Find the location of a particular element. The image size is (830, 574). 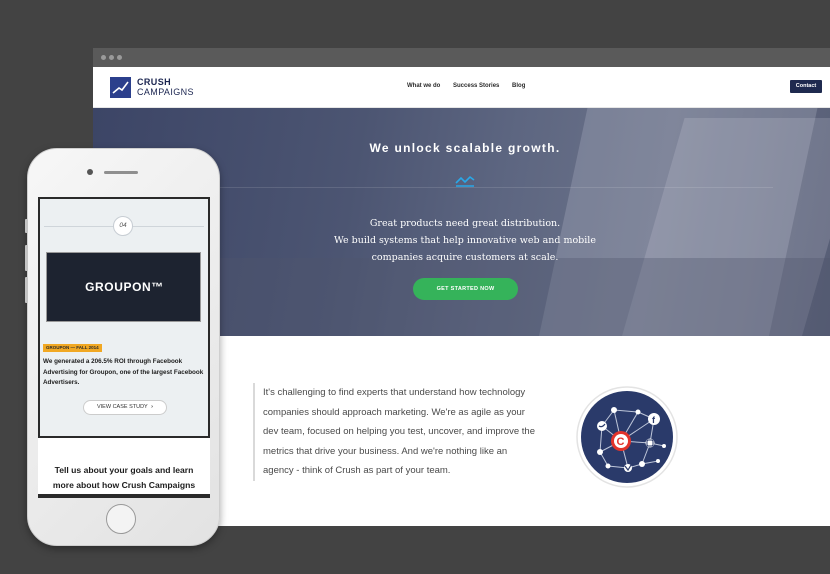

twitter-icon is located at coordinates (602, 426).